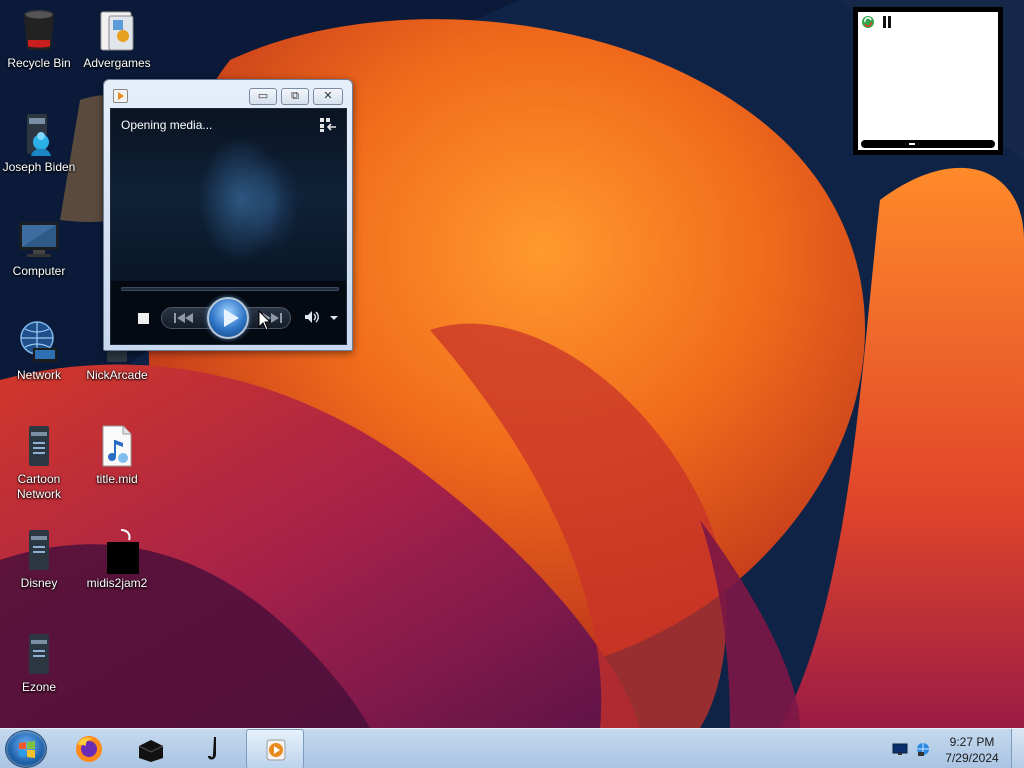  What do you see at coordinates (868, 22) in the screenshot?
I see `refresh-icon` at bounding box center [868, 22].